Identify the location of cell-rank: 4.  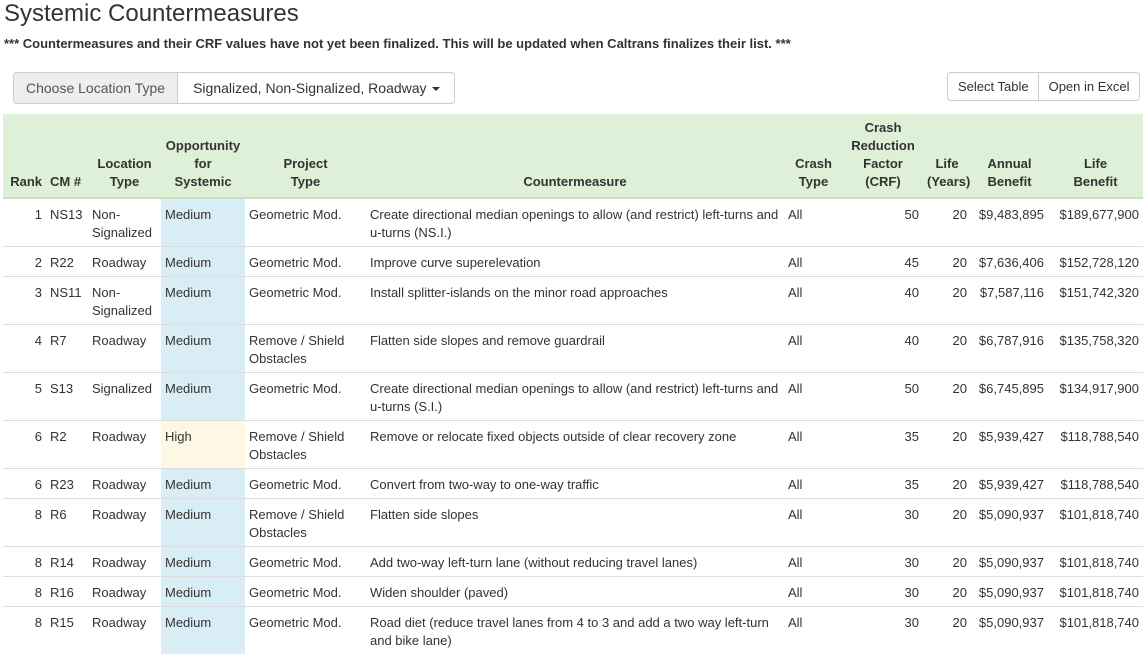
(24, 349).